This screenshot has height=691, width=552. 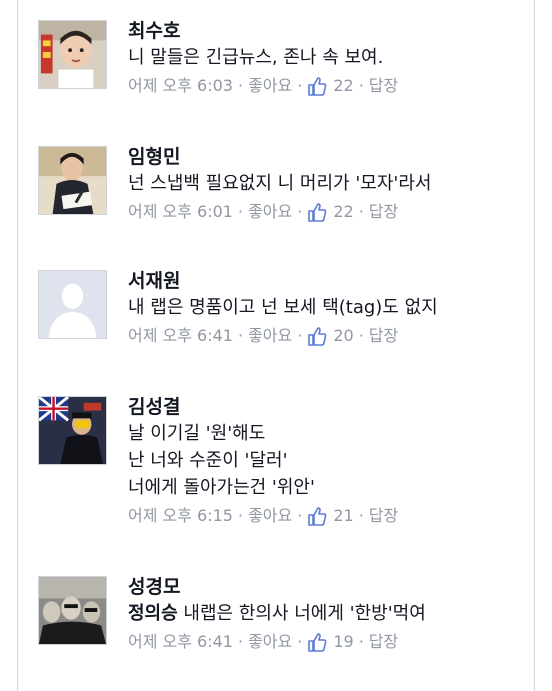 I want to click on comment-text-line: 날 이기길 '원'해도, so click(x=197, y=433).